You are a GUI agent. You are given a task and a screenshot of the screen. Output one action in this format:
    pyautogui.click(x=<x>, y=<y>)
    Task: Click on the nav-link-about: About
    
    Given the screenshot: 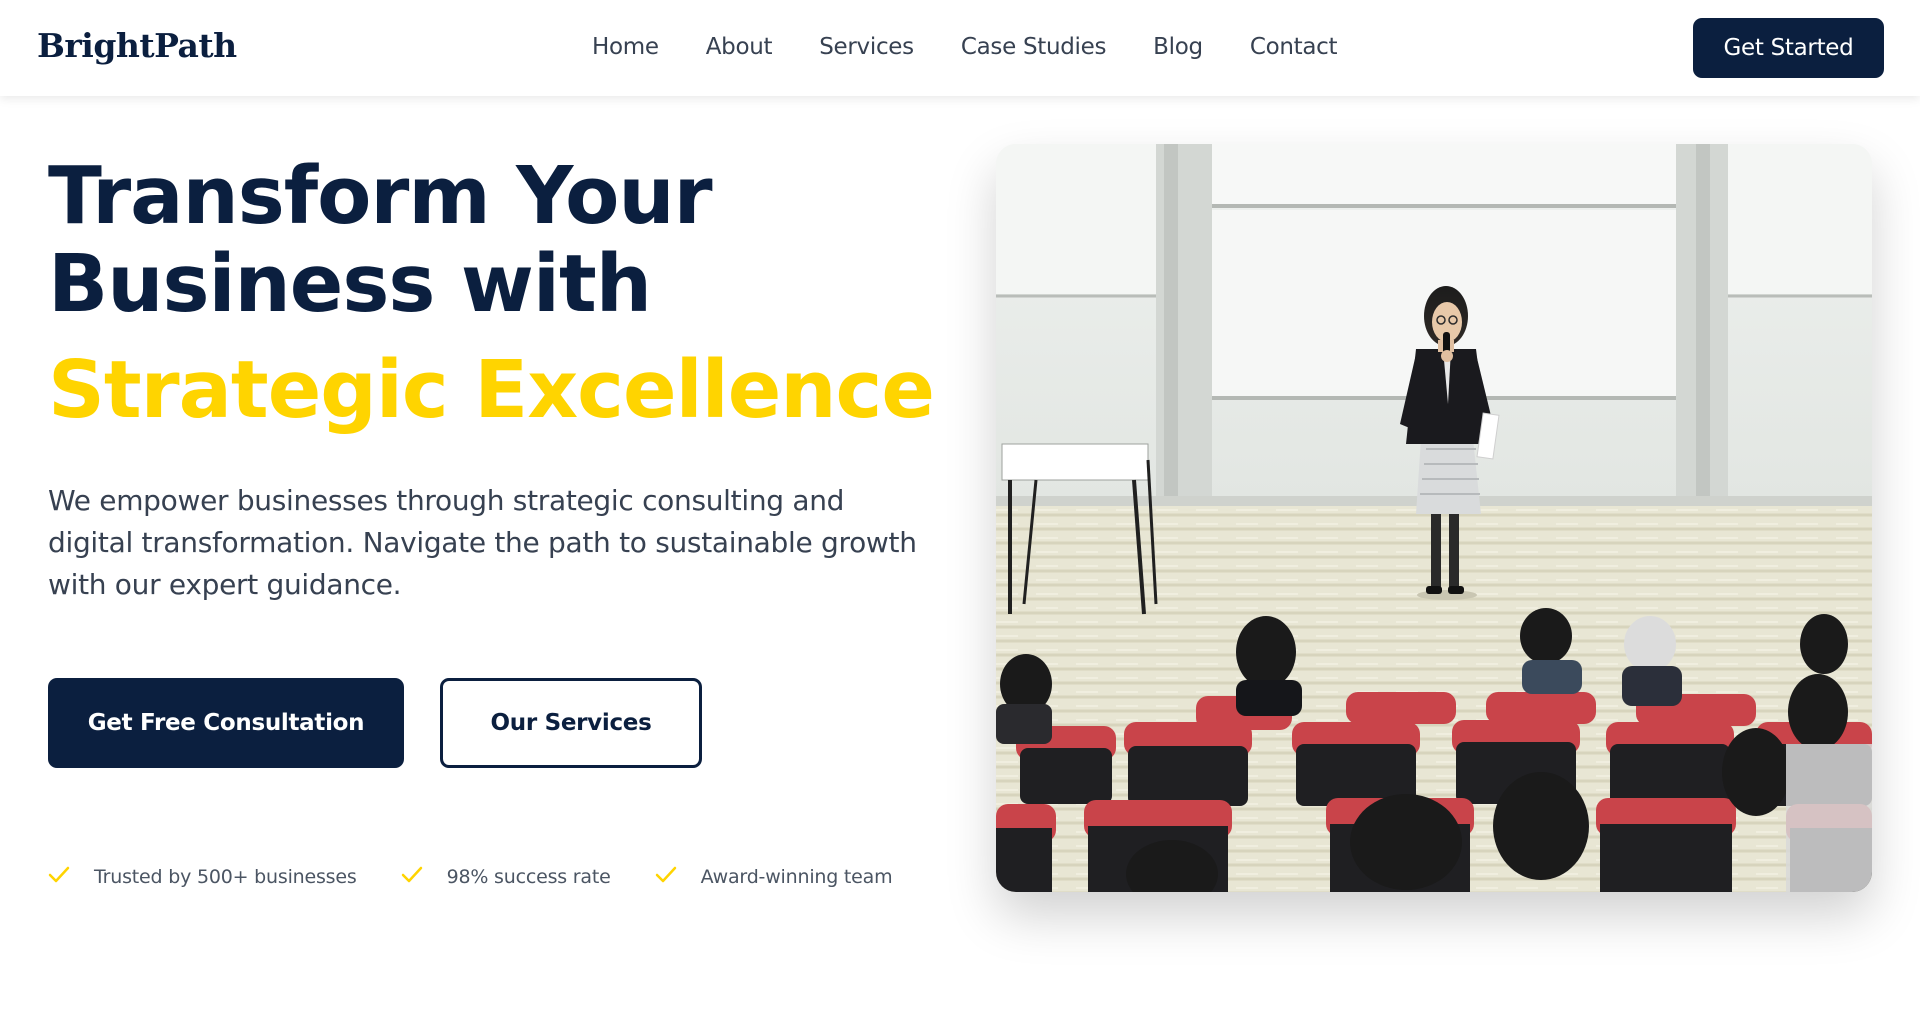 What is the action you would take?
    pyautogui.click(x=739, y=47)
    